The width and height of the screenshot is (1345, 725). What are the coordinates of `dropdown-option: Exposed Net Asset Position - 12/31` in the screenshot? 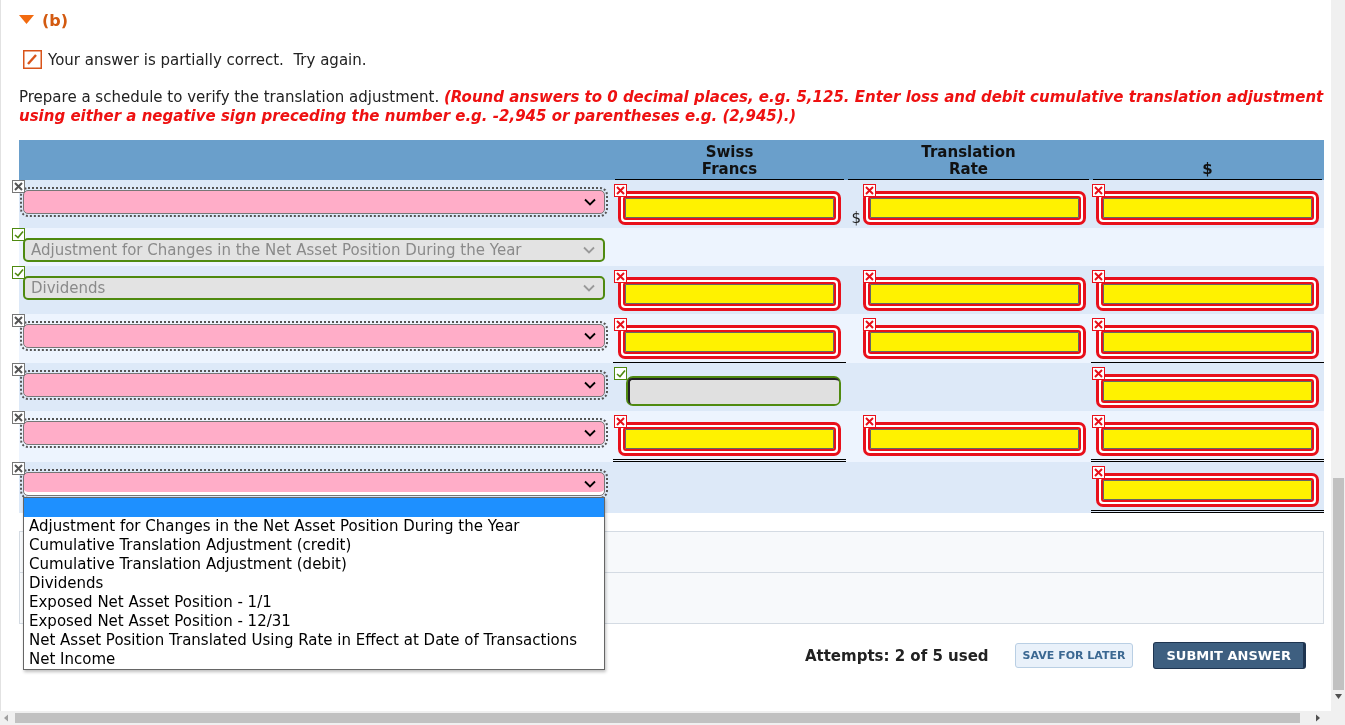 It's located at (314, 621).